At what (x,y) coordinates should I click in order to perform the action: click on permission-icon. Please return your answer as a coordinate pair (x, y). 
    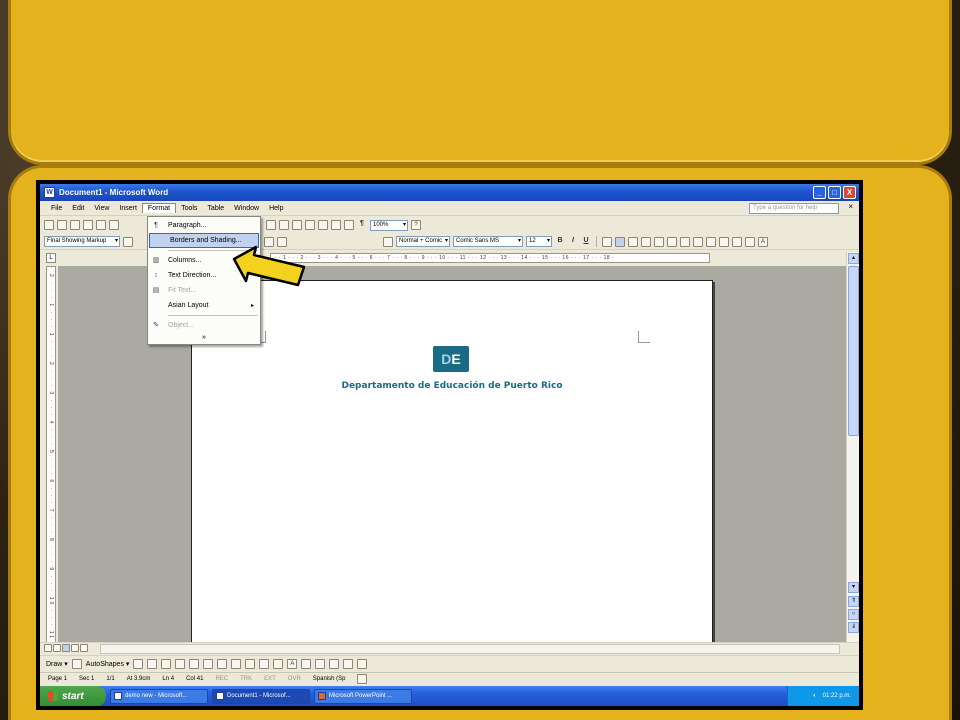
    Looking at the image, I should click on (88, 225).